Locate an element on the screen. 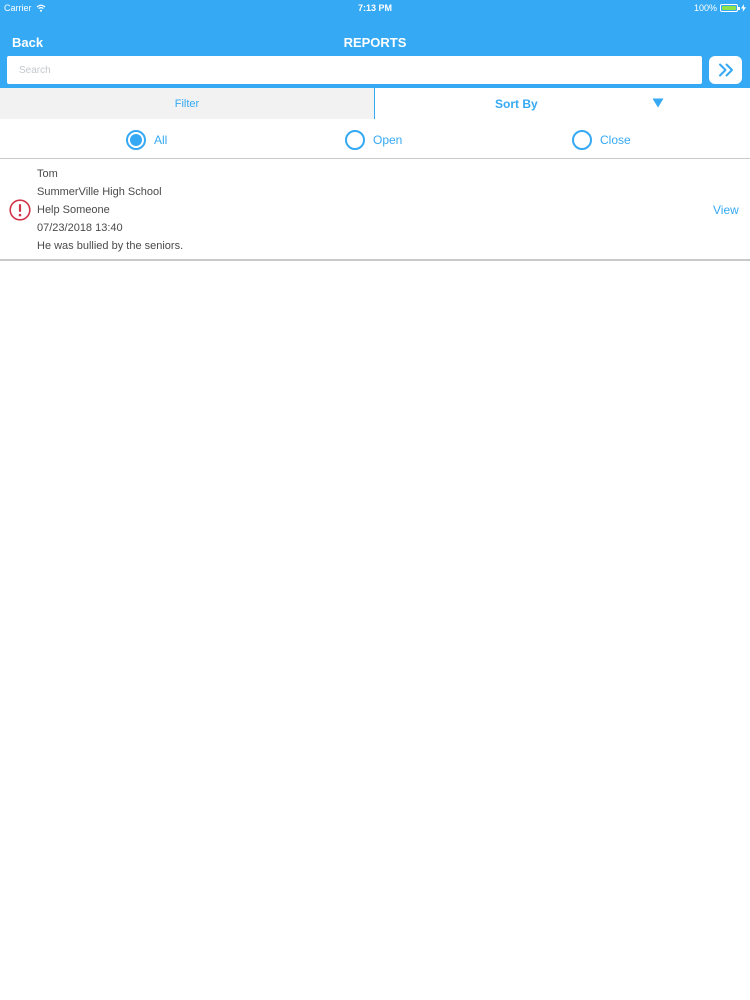 The height and width of the screenshot is (1000, 750). radio-selected-dot is located at coordinates (136, 140).